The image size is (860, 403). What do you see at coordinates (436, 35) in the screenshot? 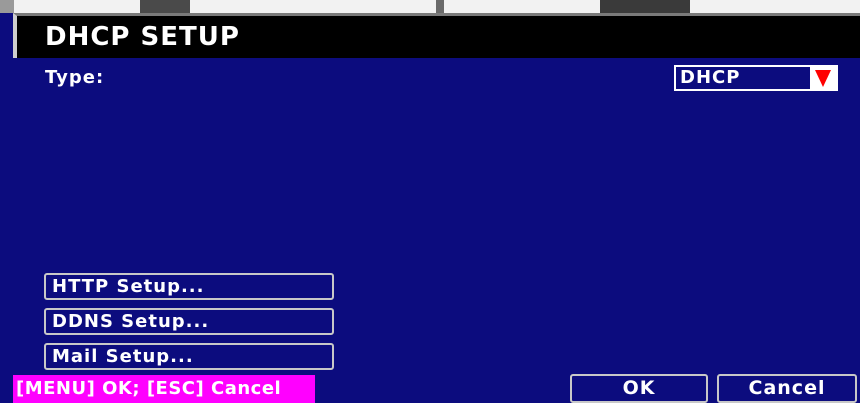
I see `dialog-title-bar: DHCP SETUP` at bounding box center [436, 35].